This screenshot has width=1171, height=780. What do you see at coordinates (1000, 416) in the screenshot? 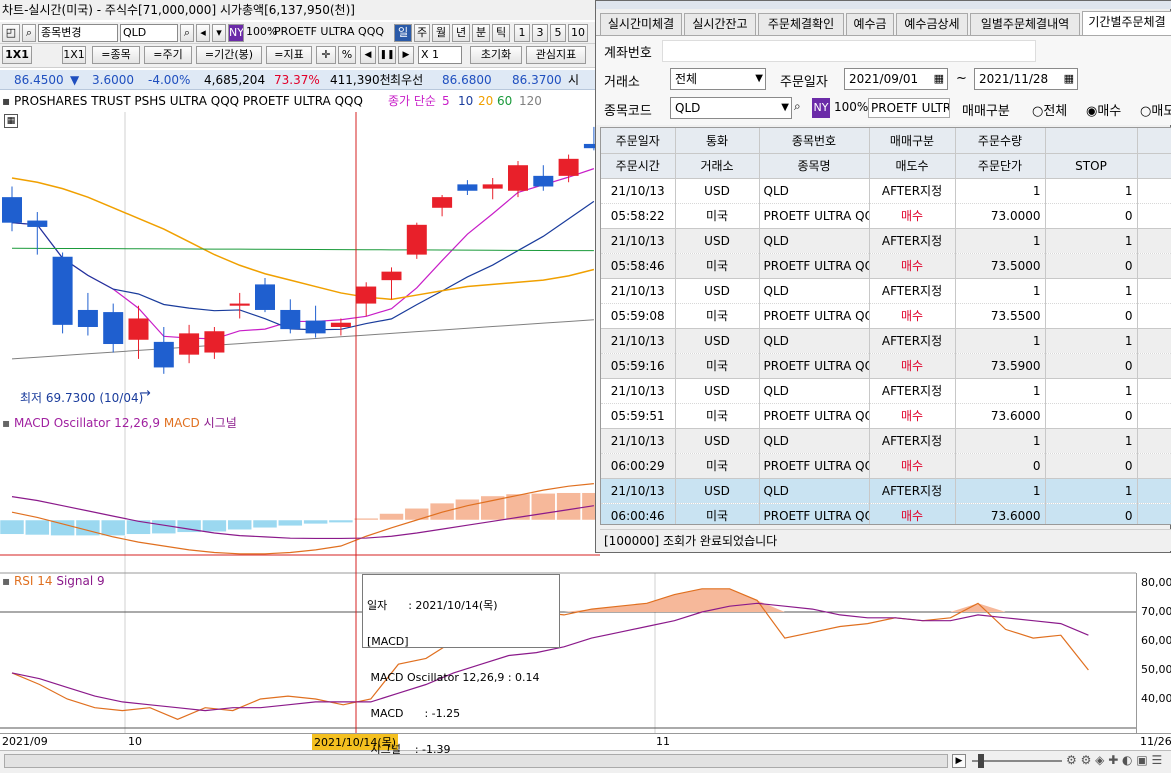
I see `cell-price: 73.6000` at bounding box center [1000, 416].